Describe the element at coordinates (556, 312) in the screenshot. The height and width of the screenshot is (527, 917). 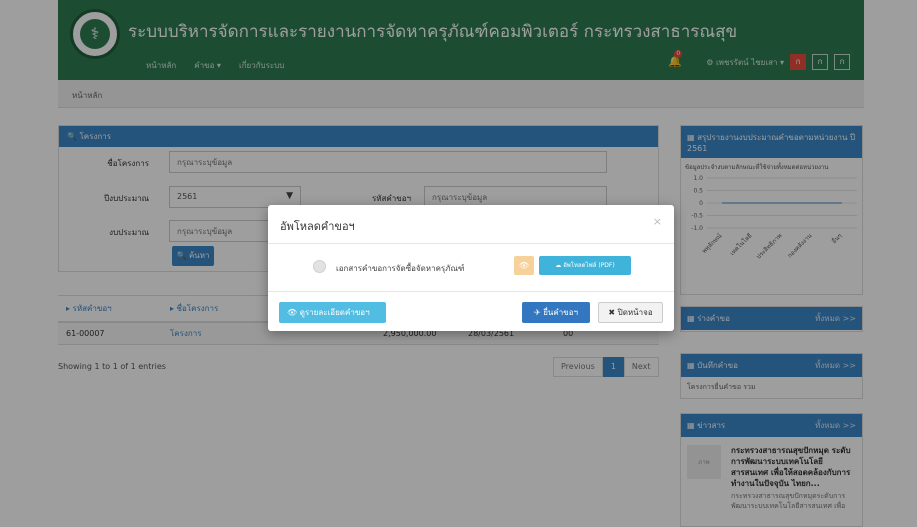
I see `submit-request-button: ✈ ยื่นคำขอฯ` at that location.